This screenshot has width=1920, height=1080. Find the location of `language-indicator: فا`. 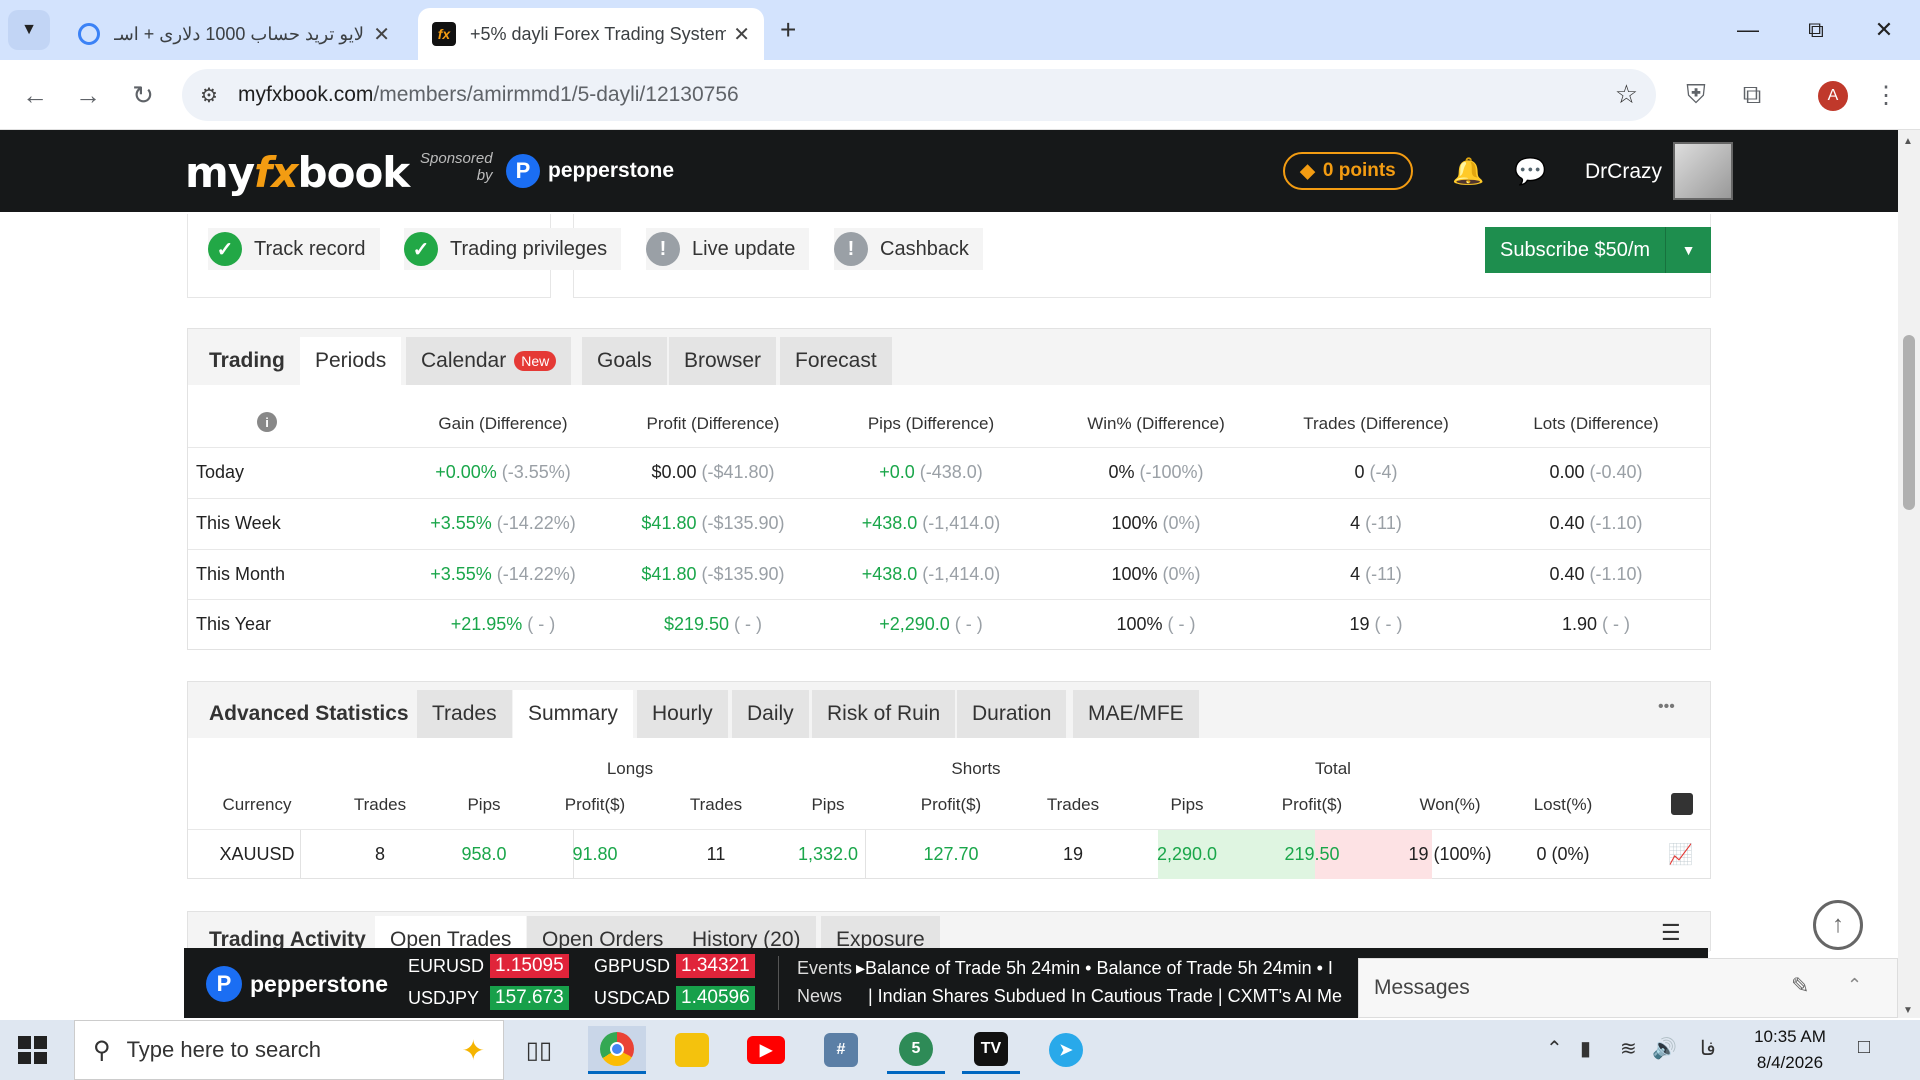

language-indicator: فا is located at coordinates (1708, 1048).